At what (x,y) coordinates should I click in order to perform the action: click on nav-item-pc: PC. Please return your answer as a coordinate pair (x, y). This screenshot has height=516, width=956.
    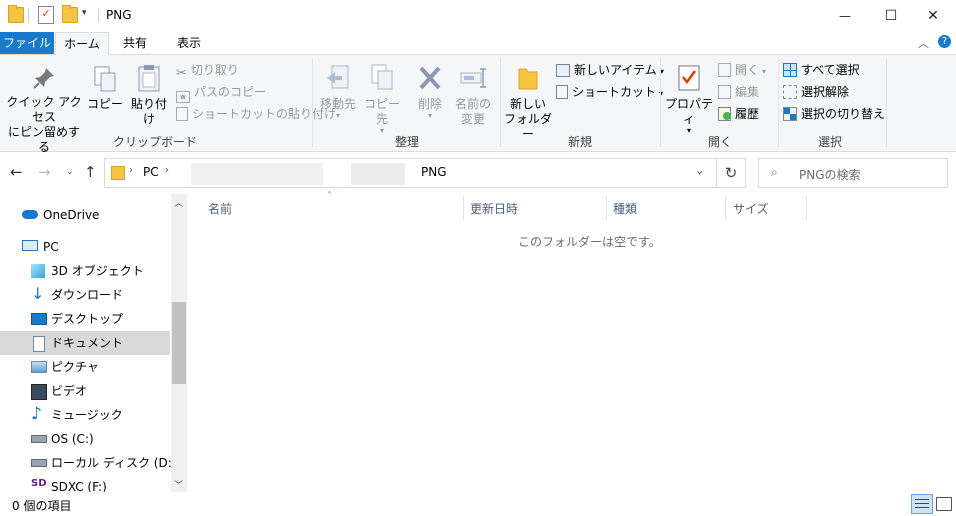
    Looking at the image, I should click on (85, 247).